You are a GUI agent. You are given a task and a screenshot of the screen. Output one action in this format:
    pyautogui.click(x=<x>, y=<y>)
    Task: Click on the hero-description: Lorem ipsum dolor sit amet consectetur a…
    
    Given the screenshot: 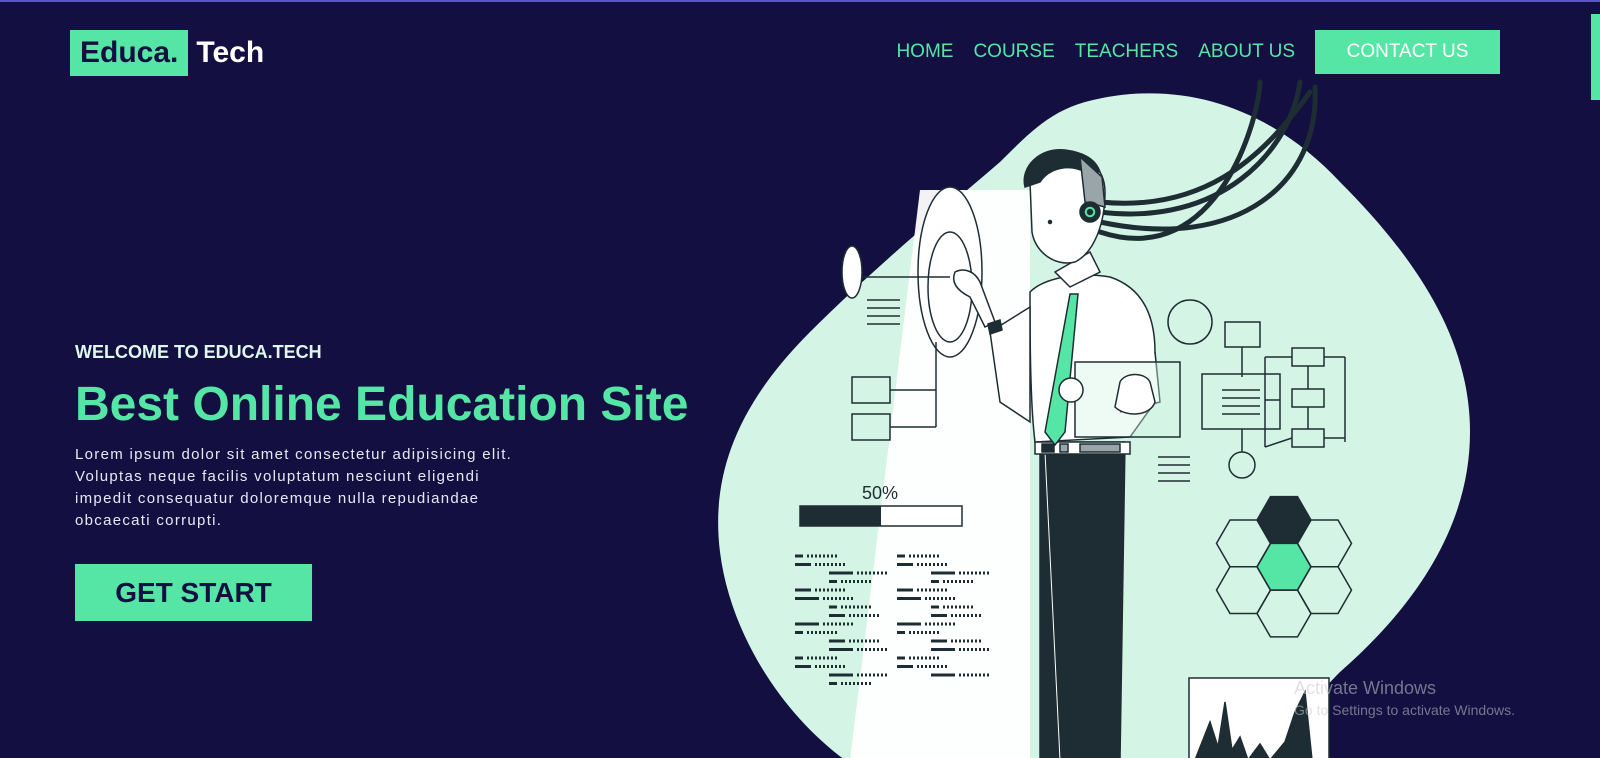 What is the action you would take?
    pyautogui.click(x=294, y=487)
    